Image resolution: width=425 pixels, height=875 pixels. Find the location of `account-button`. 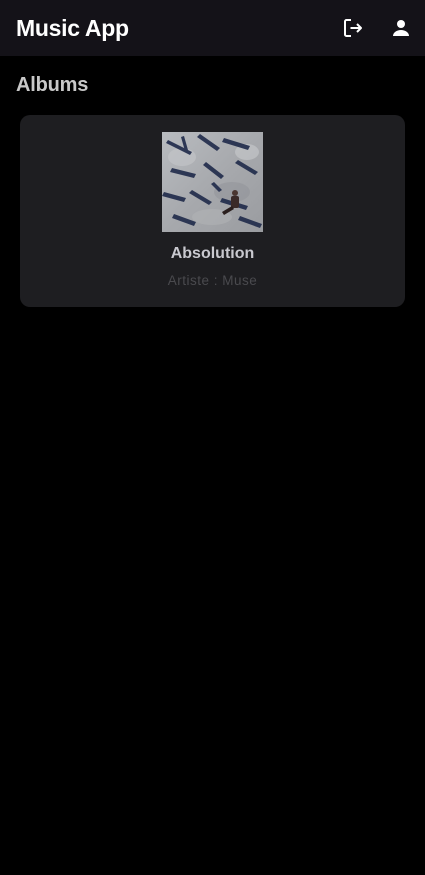

account-button is located at coordinates (401, 28).